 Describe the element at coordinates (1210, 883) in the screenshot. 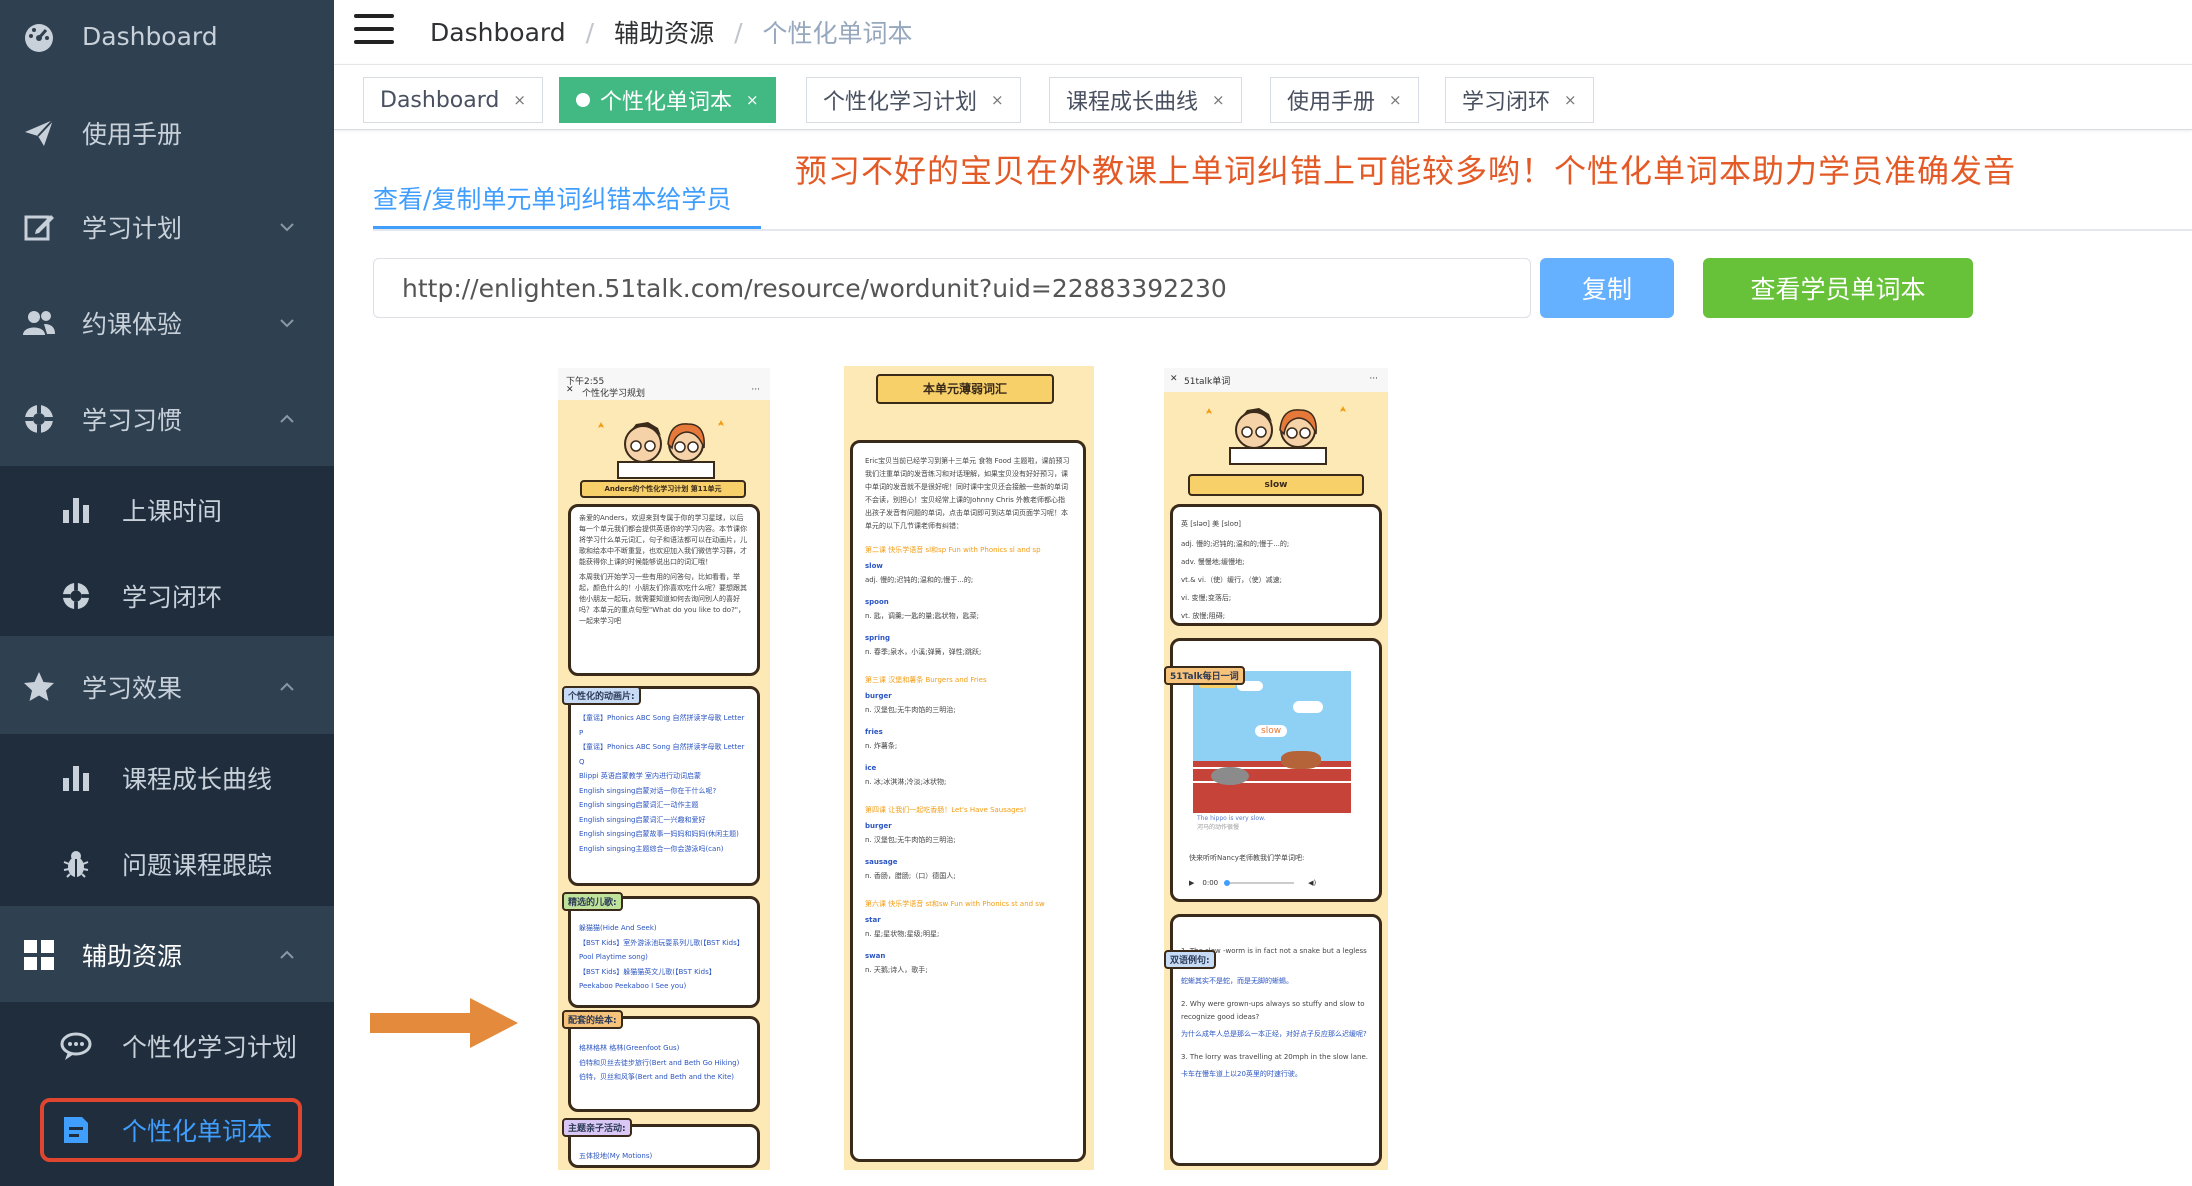

I see `audio-time: 0:00` at that location.